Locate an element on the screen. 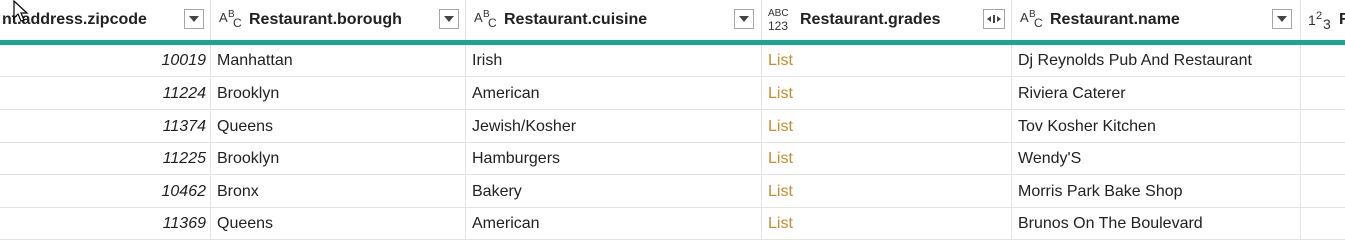  name-cell: Dj Reynolds Pub And Restaurant is located at coordinates (1156, 61).